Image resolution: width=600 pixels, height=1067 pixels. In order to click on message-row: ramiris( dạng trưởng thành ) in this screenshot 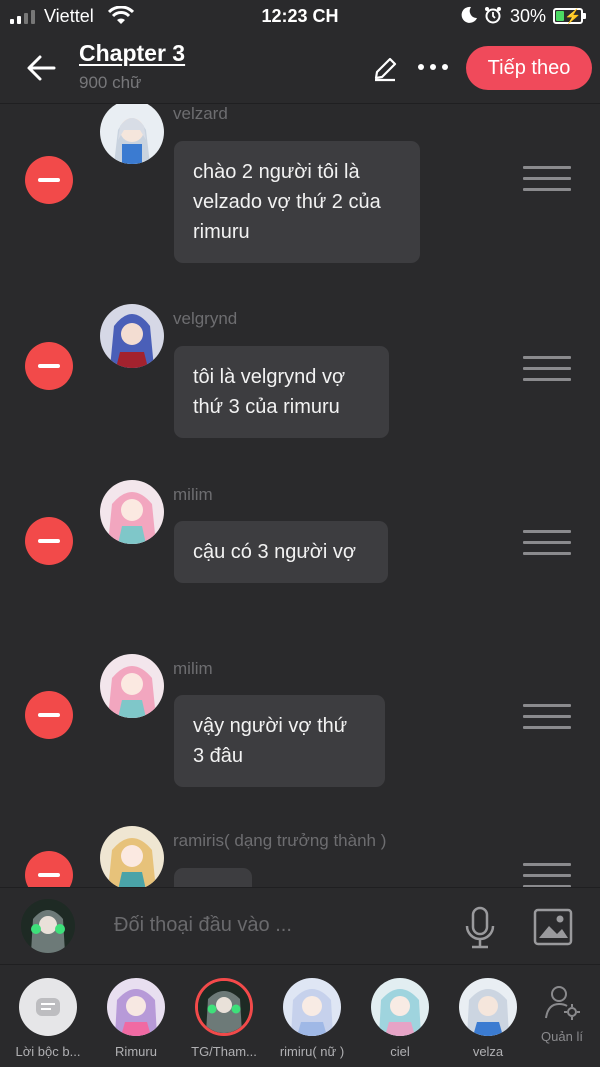, I will do `click(300, 856)`.